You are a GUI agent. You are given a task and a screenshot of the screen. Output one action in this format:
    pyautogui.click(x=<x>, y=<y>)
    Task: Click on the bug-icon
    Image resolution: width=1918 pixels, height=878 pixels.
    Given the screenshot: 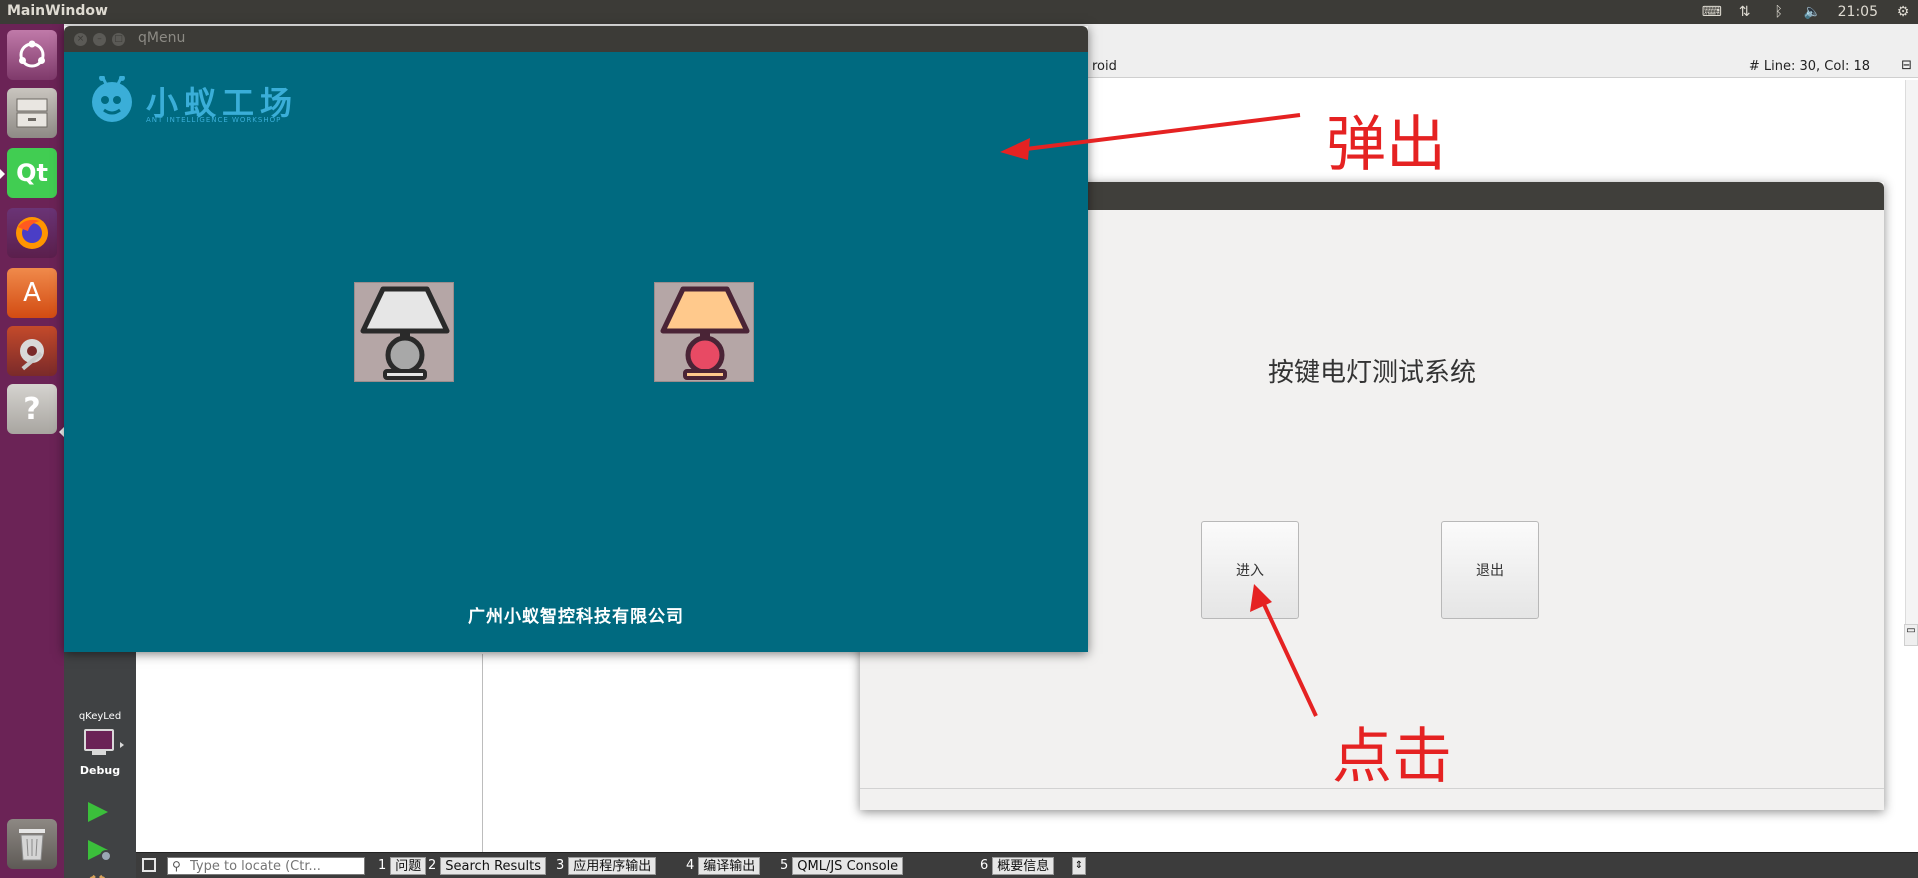 What is the action you would take?
    pyautogui.click(x=106, y=856)
    